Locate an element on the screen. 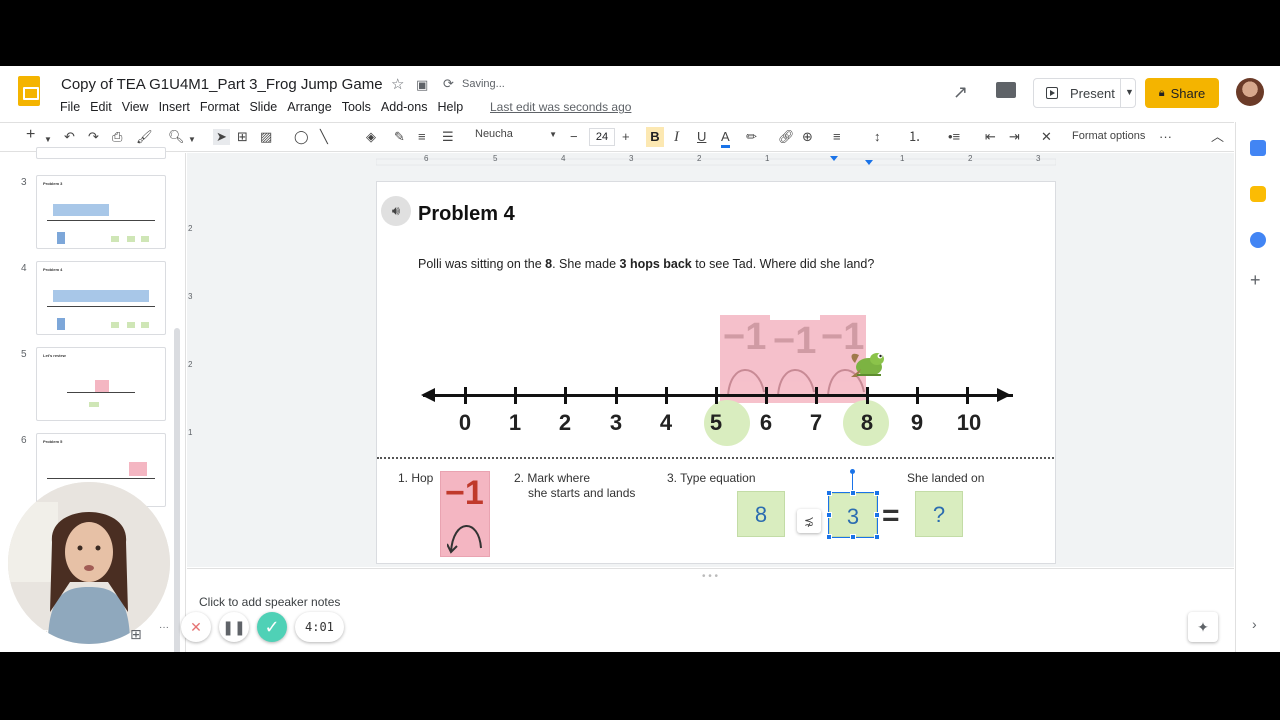 This screenshot has height=720, width=1280. increase-indent-icon: ⇥ is located at coordinates (1014, 137).